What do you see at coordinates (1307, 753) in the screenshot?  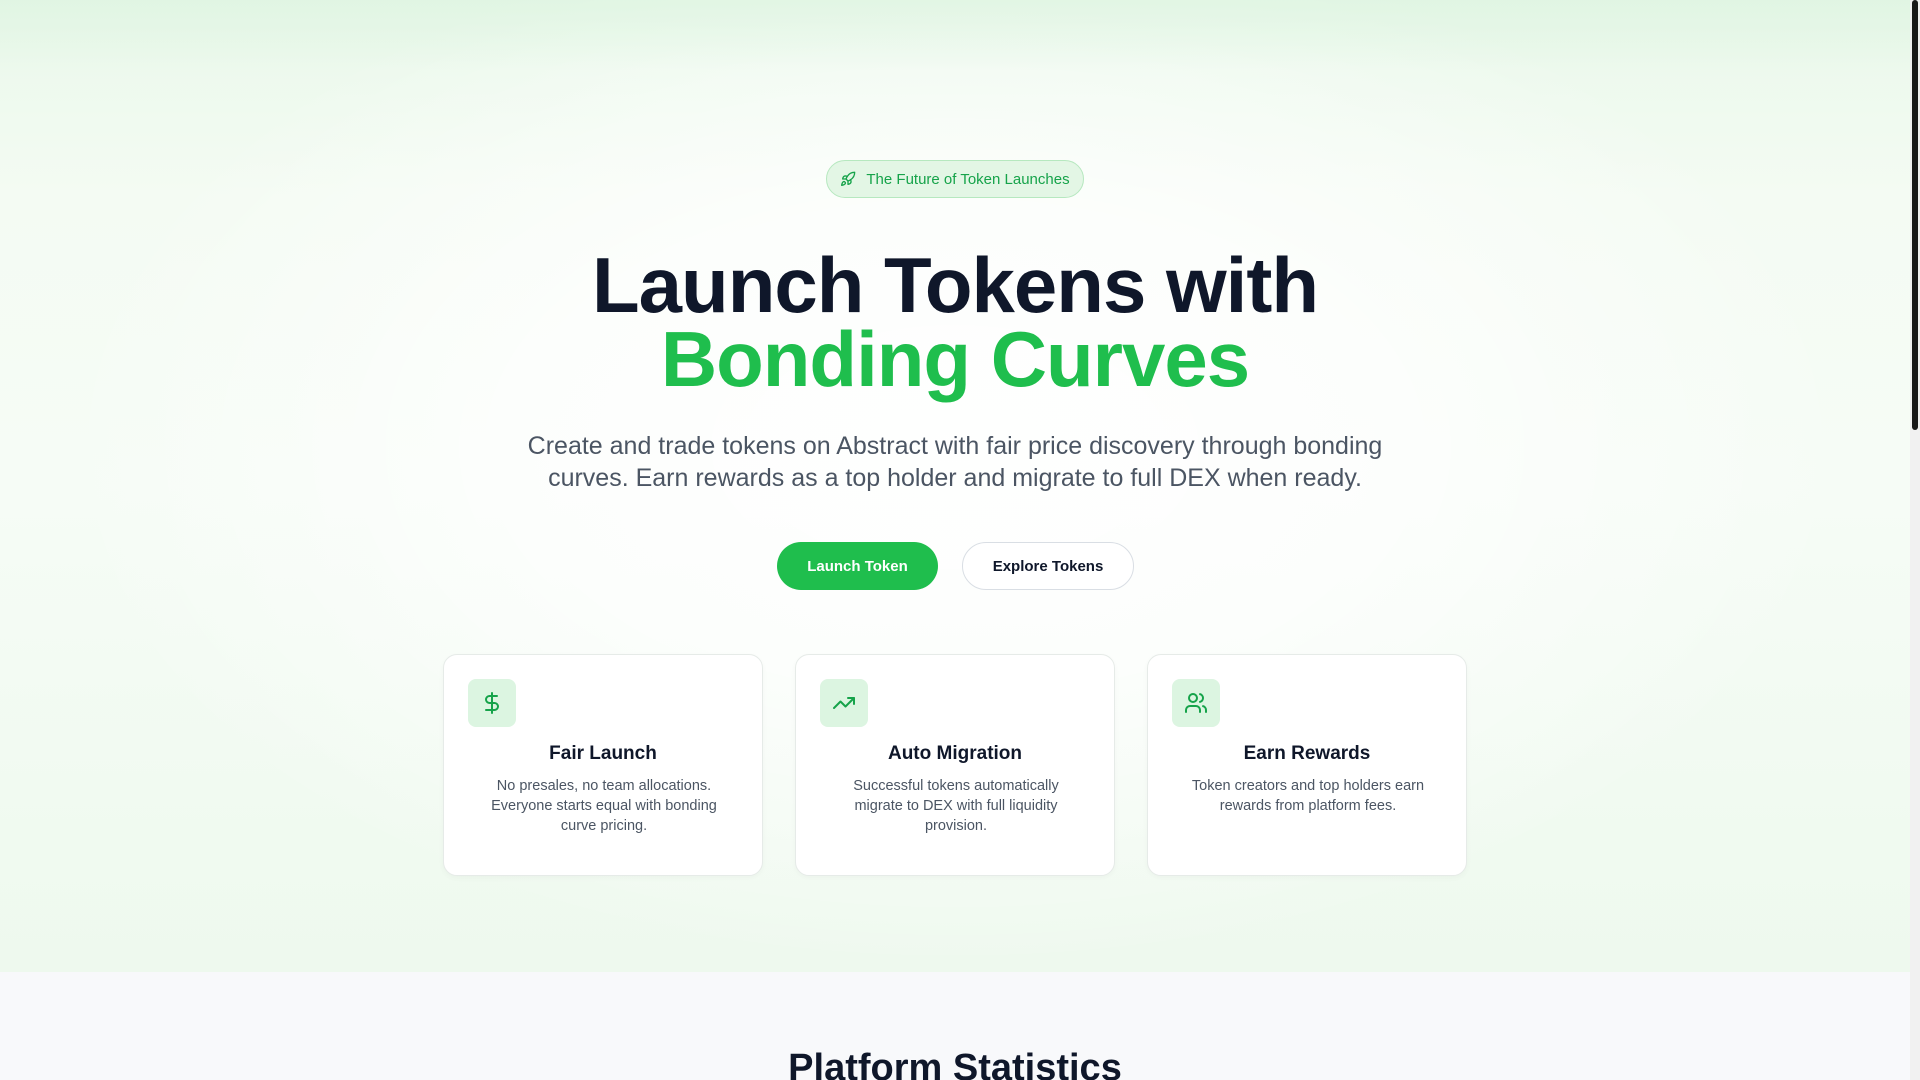 I see `feature-title: Earn Rewards` at bounding box center [1307, 753].